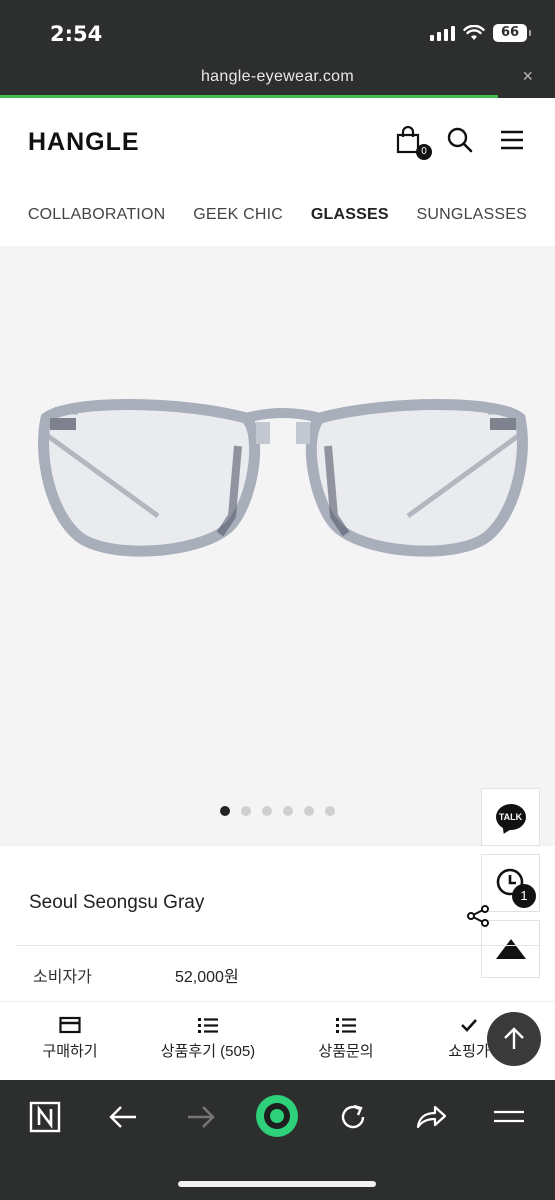 Image resolution: width=555 pixels, height=1200 pixels. I want to click on price-row: 소비자가 52,000원, so click(277, 973).